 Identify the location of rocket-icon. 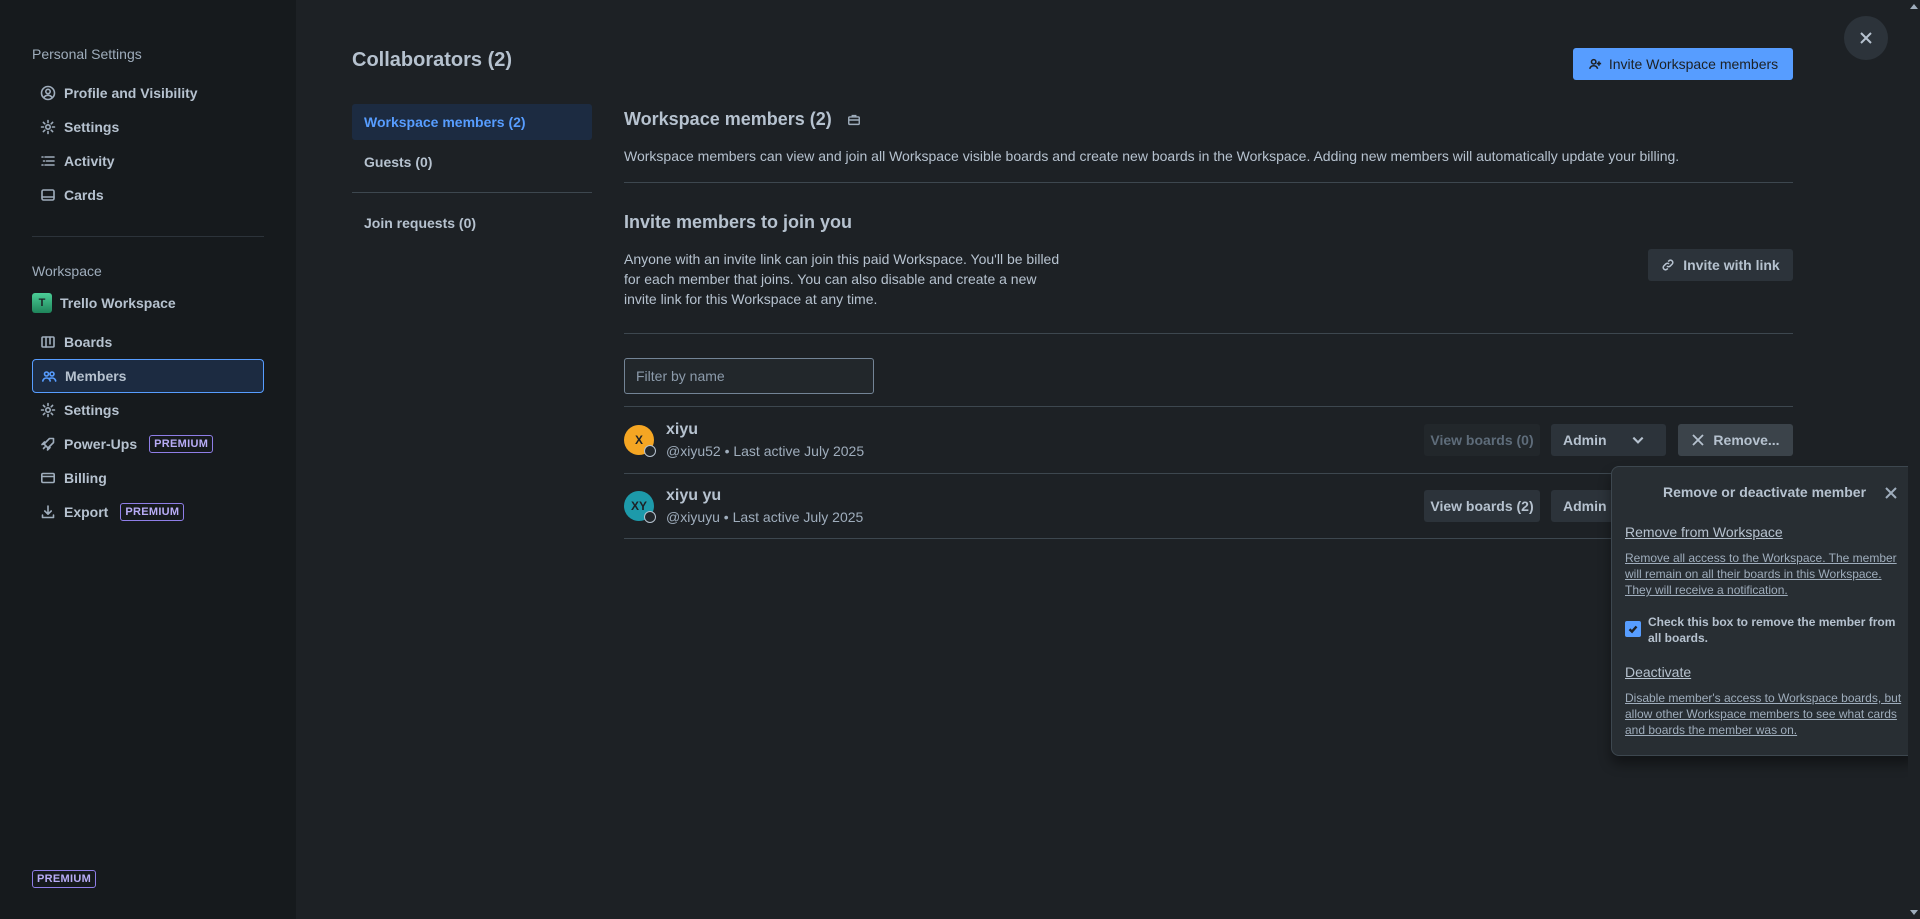
(48, 444).